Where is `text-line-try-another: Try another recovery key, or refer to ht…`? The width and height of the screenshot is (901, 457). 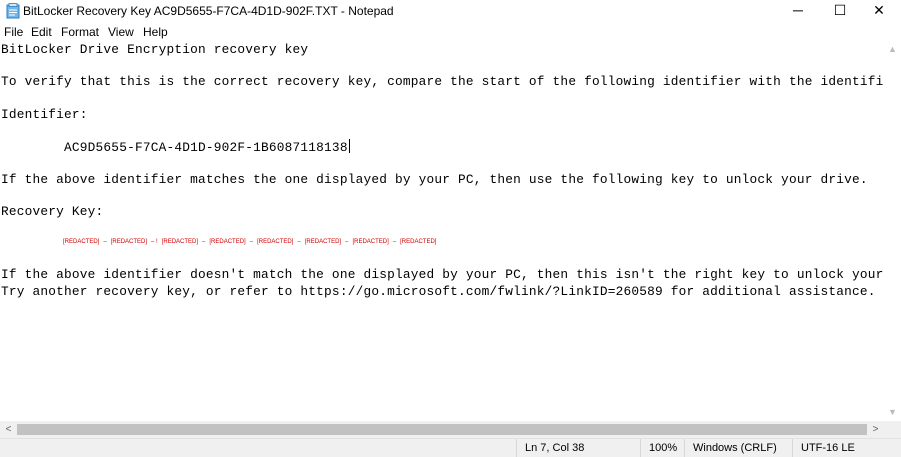
text-line-try-another: Try another recovery key, or refer to ht… is located at coordinates (438, 291).